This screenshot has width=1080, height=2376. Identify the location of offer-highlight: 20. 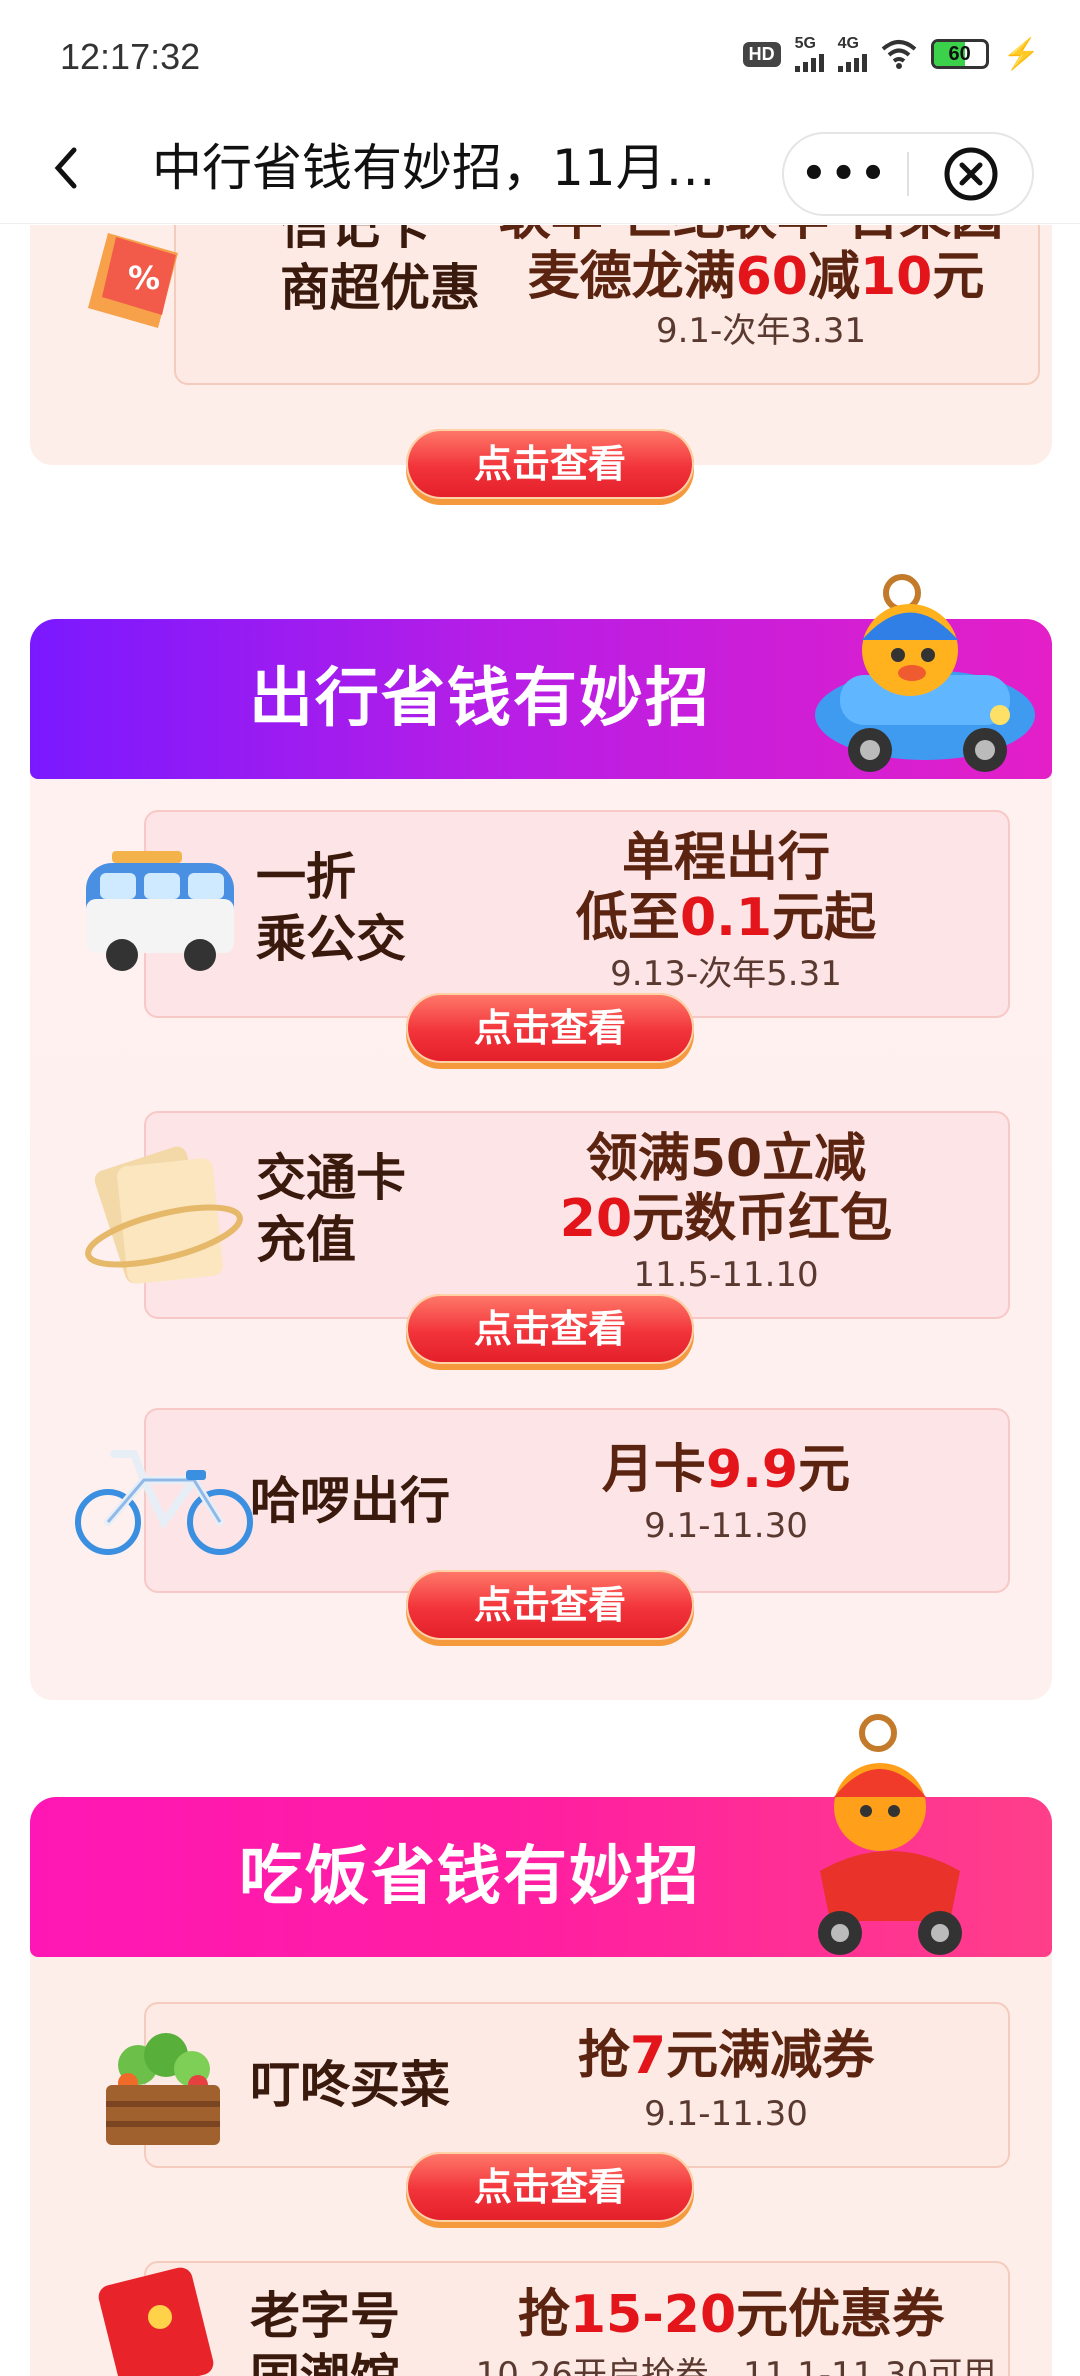
(596, 1219).